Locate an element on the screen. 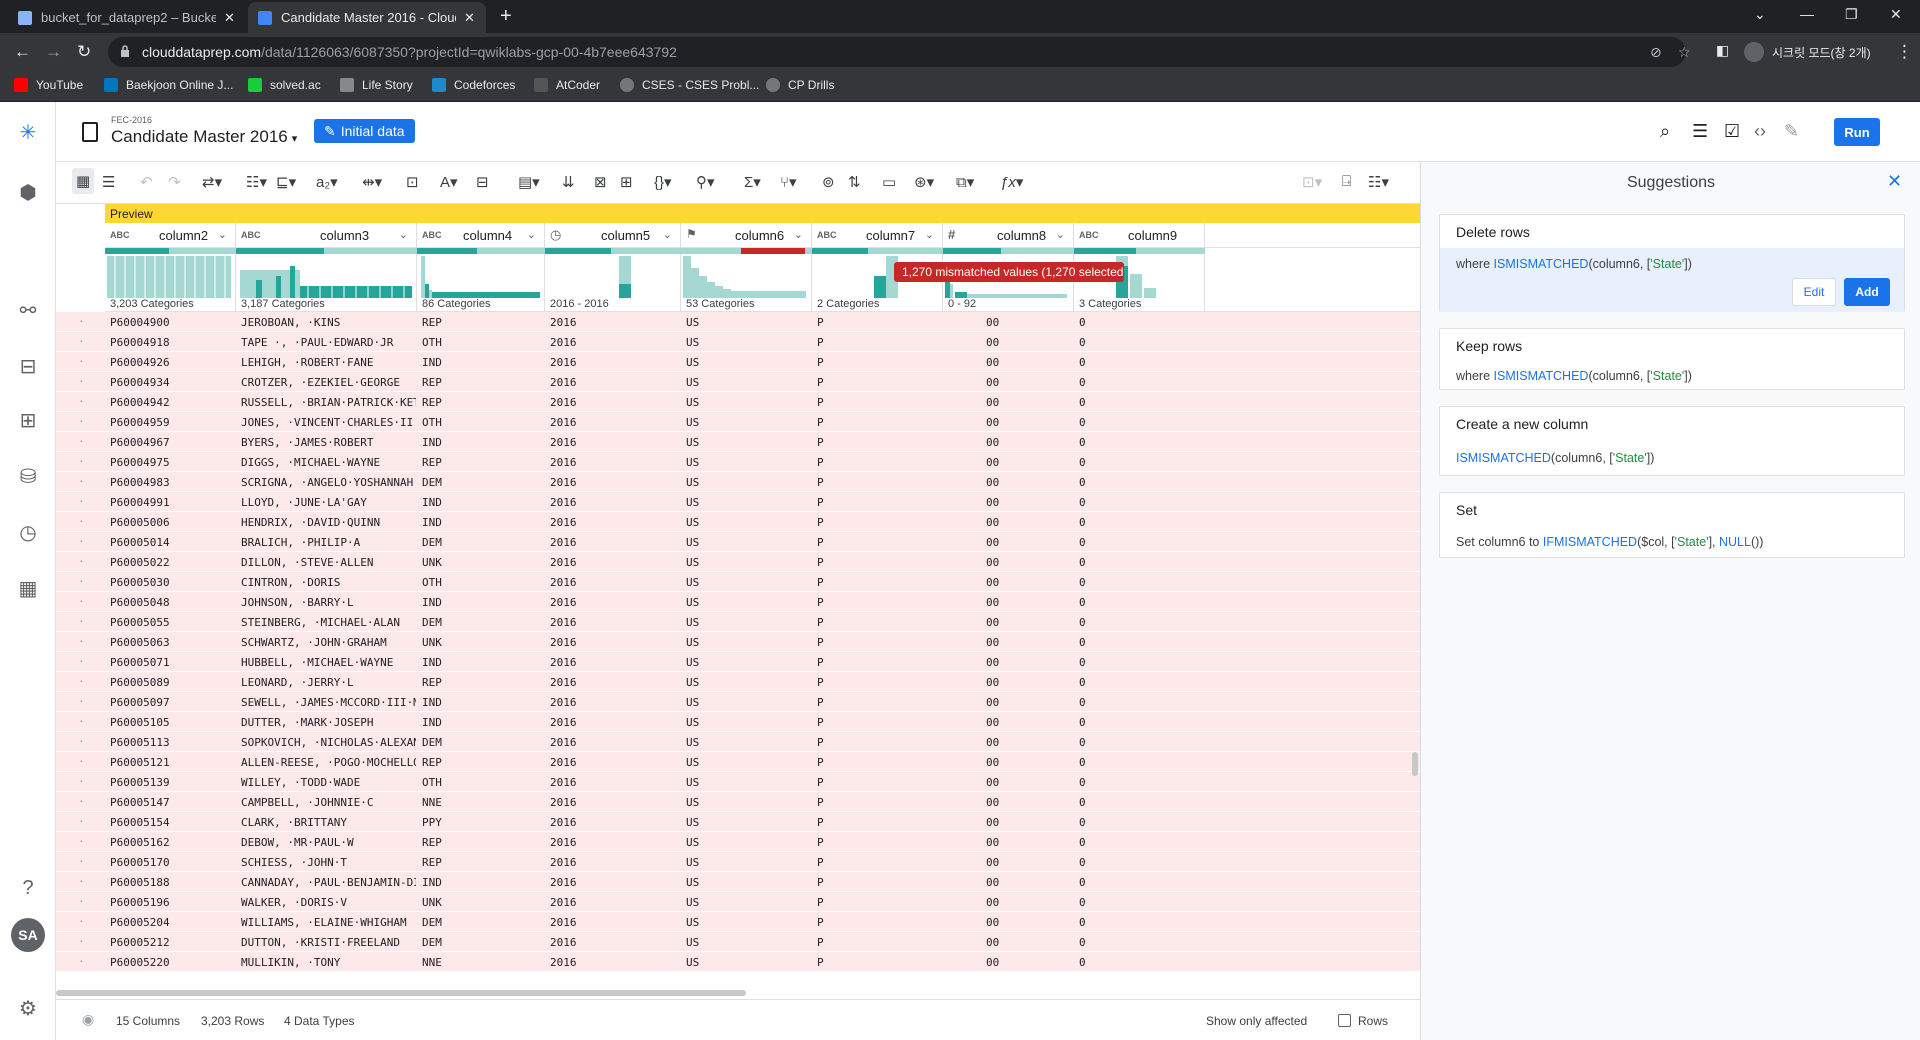 This screenshot has width=1920, height=1040. cell-column4: DEM is located at coordinates (482, 942).